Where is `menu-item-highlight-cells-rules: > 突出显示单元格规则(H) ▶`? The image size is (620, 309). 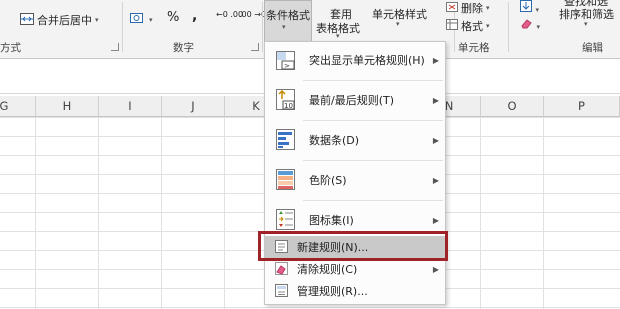
menu-item-highlight-cells-rules: > 突出显示单元格规则(H) ▶ is located at coordinates (355, 60).